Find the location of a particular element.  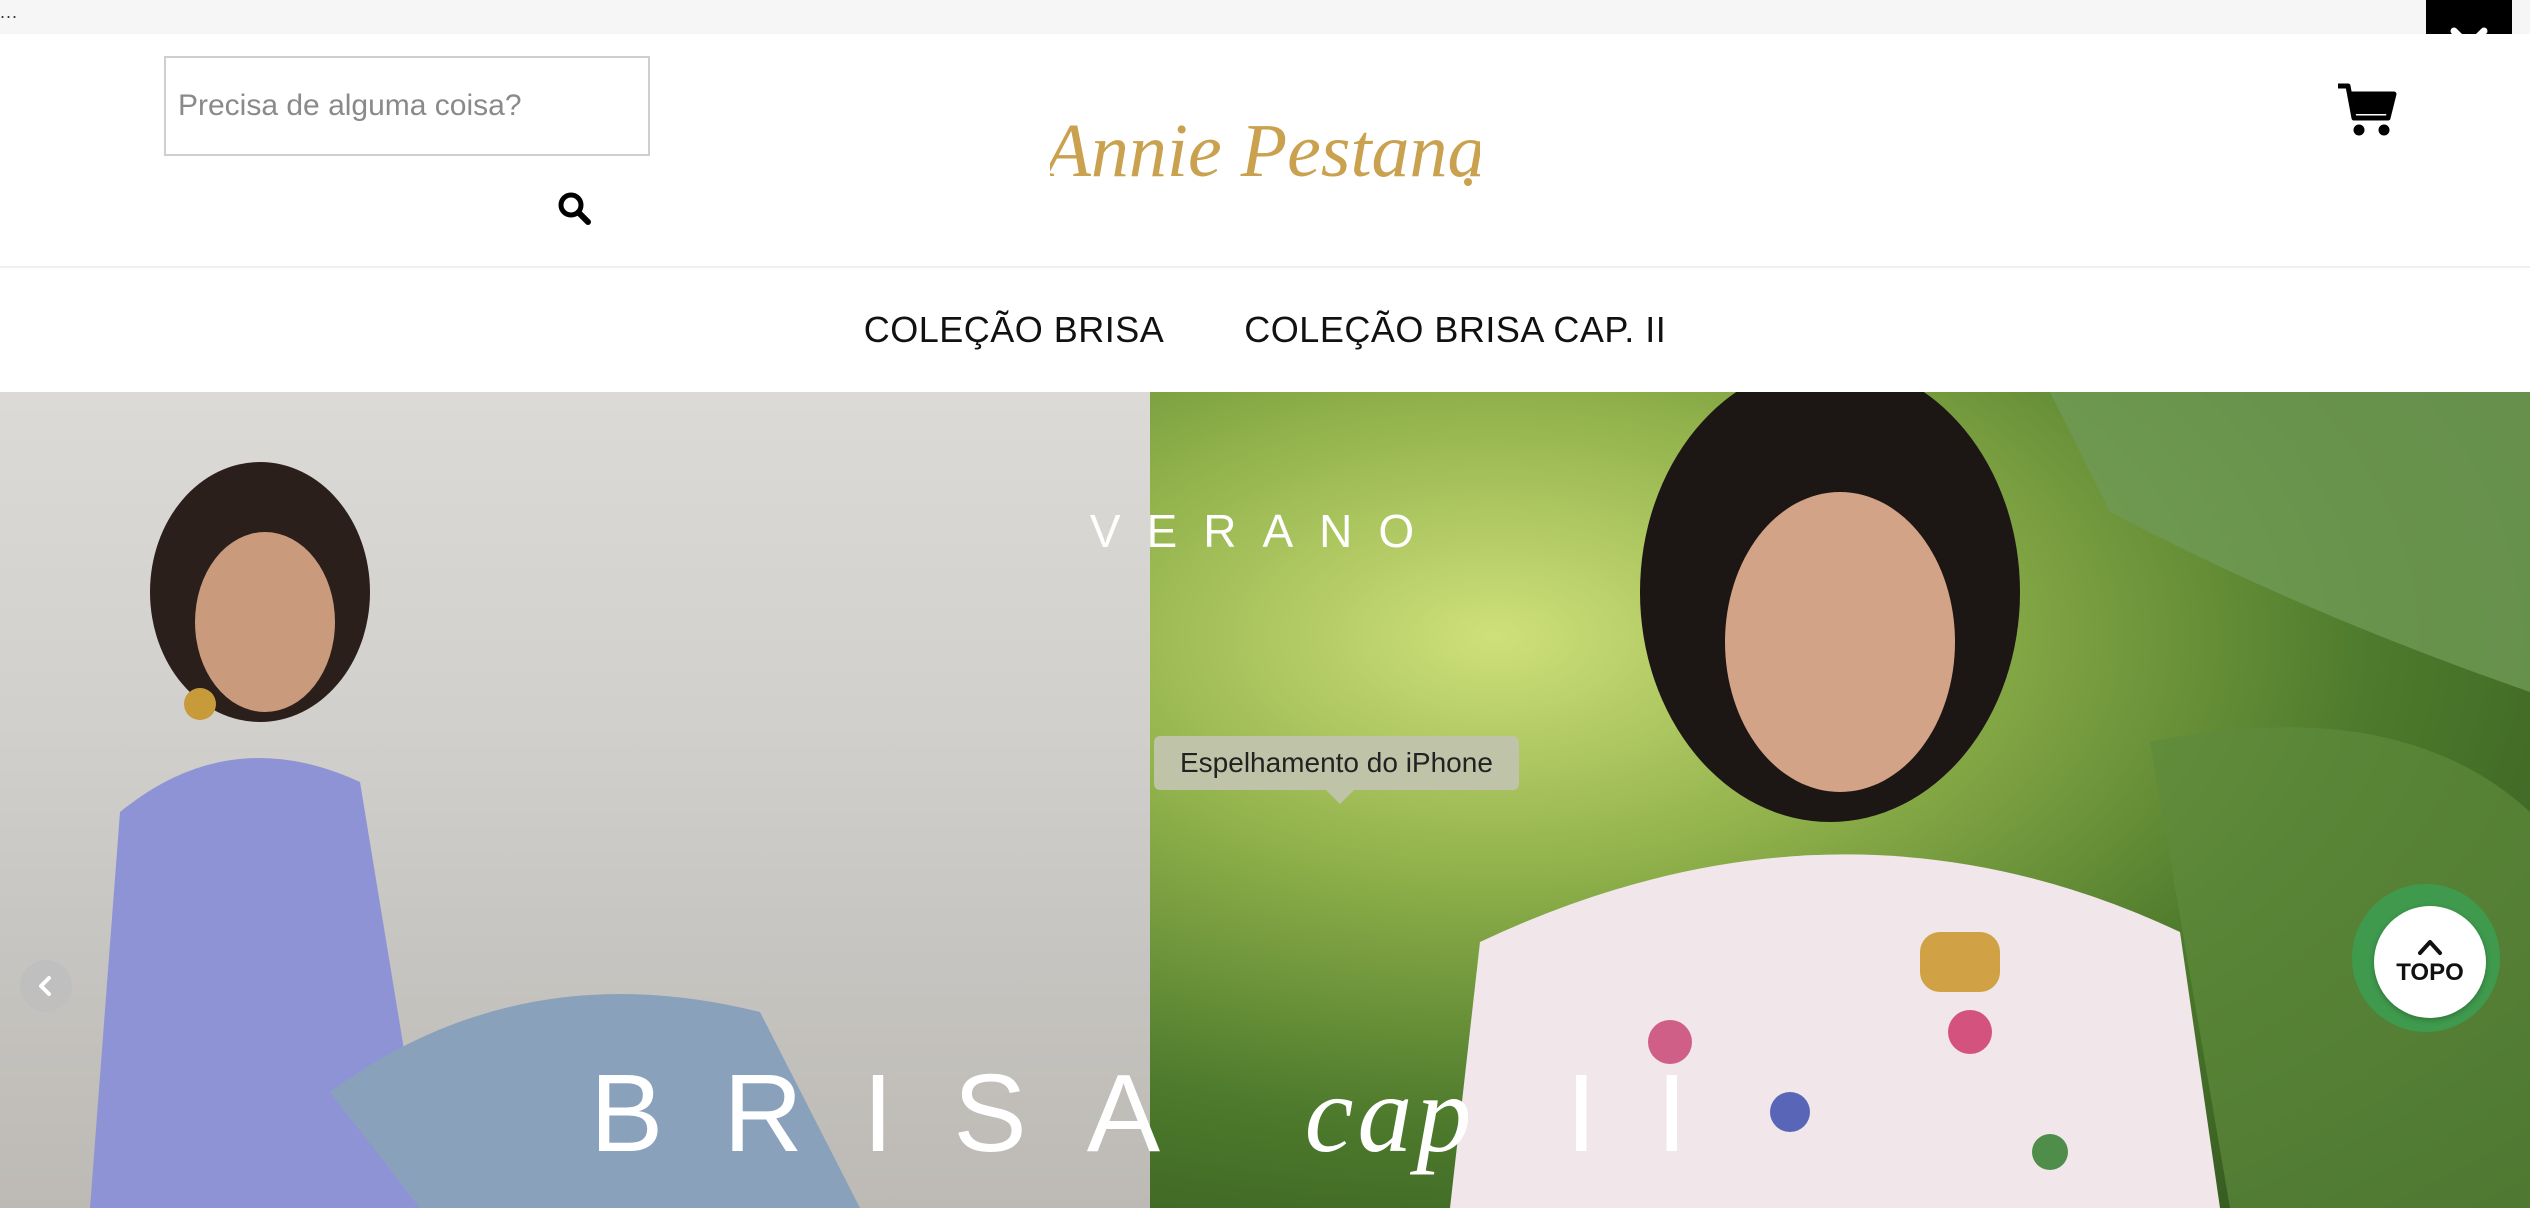

main-nav: COLEÇÃO BRISA COLEÇÃO BRISA CAP. II is located at coordinates (1265, 329).